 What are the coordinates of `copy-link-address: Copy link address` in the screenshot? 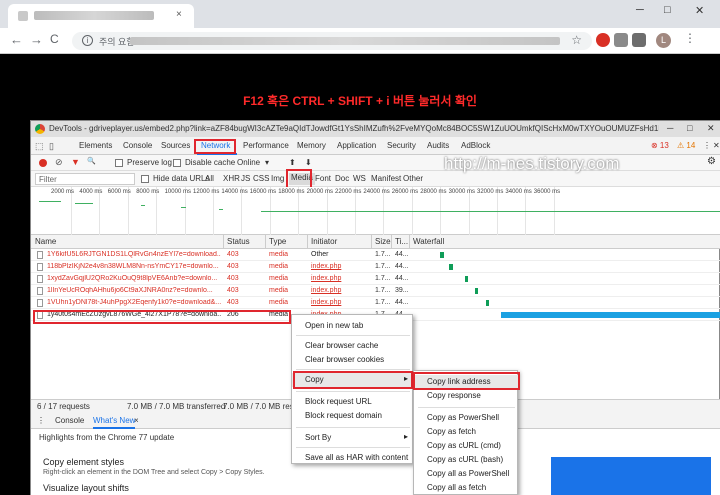 It's located at (466, 382).